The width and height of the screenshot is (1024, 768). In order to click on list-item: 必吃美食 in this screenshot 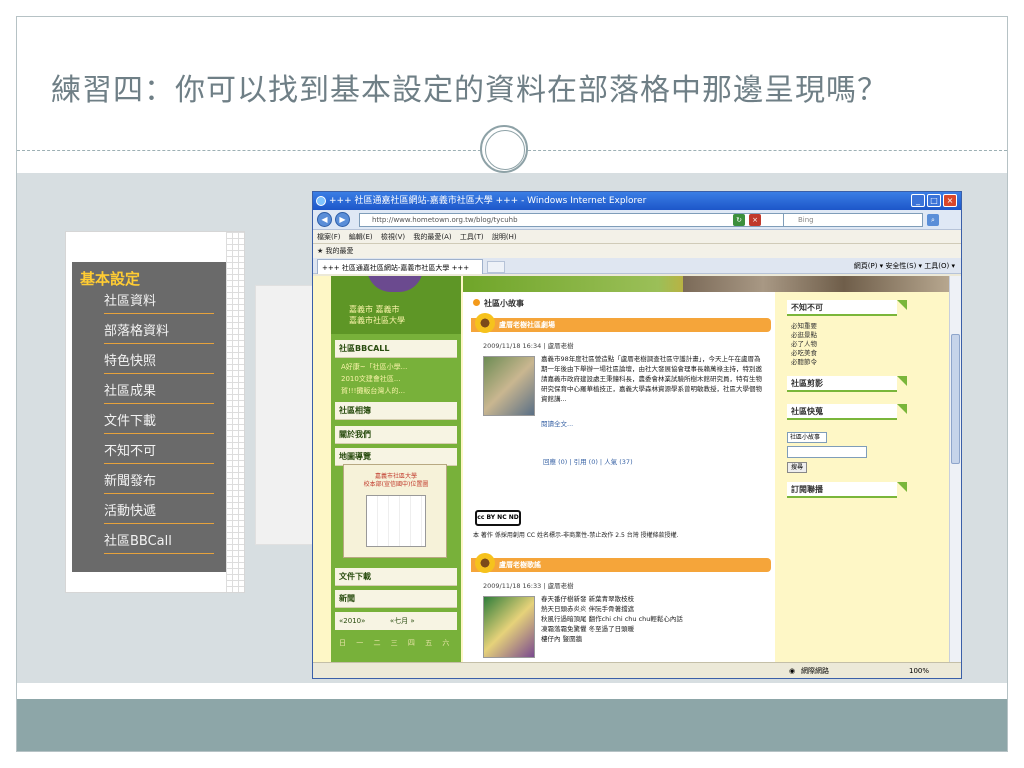, I will do `click(804, 353)`.